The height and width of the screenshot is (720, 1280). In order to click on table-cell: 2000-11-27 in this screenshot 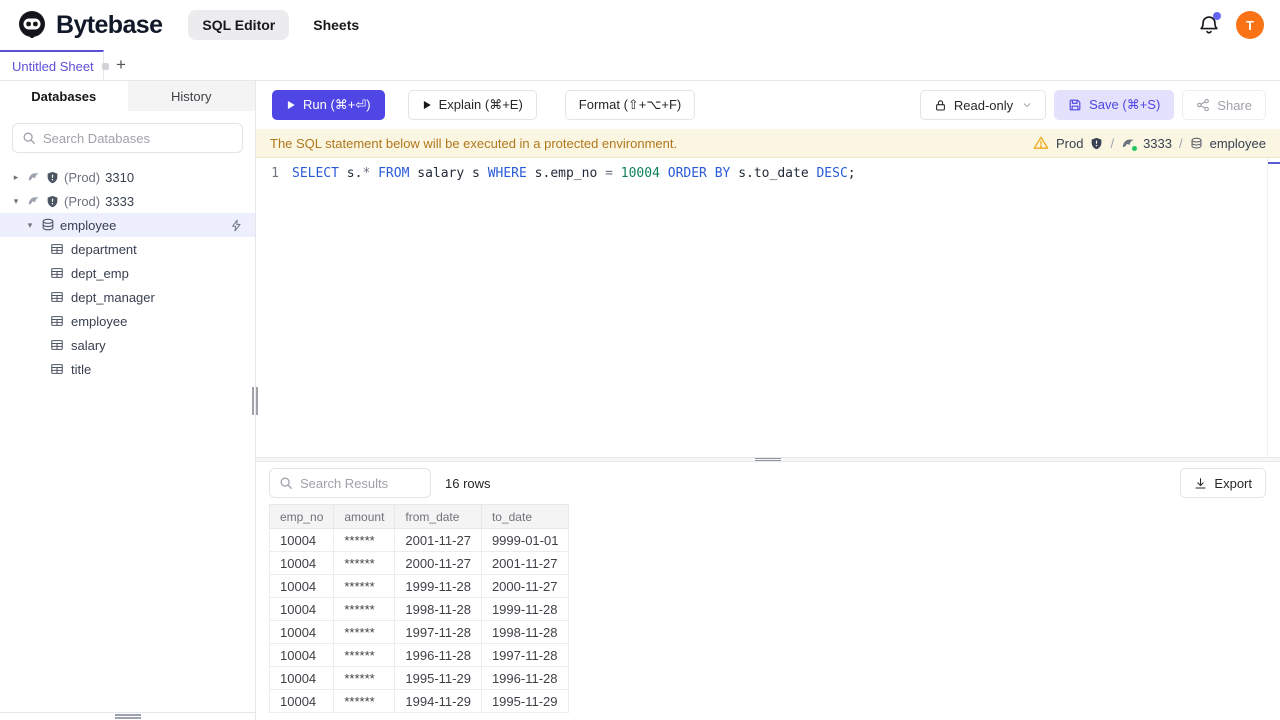, I will do `click(438, 563)`.